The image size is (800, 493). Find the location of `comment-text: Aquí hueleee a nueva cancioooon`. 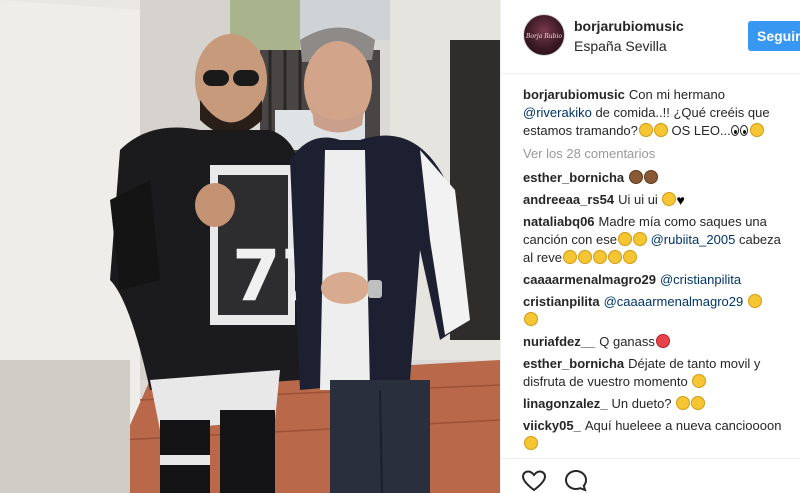

comment-text: Aquí hueleee a nueva cancioooon is located at coordinates (683, 425).